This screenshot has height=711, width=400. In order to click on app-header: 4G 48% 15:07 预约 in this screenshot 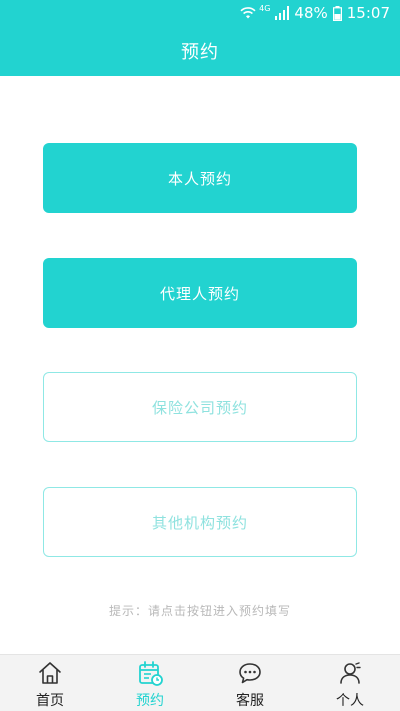, I will do `click(200, 38)`.